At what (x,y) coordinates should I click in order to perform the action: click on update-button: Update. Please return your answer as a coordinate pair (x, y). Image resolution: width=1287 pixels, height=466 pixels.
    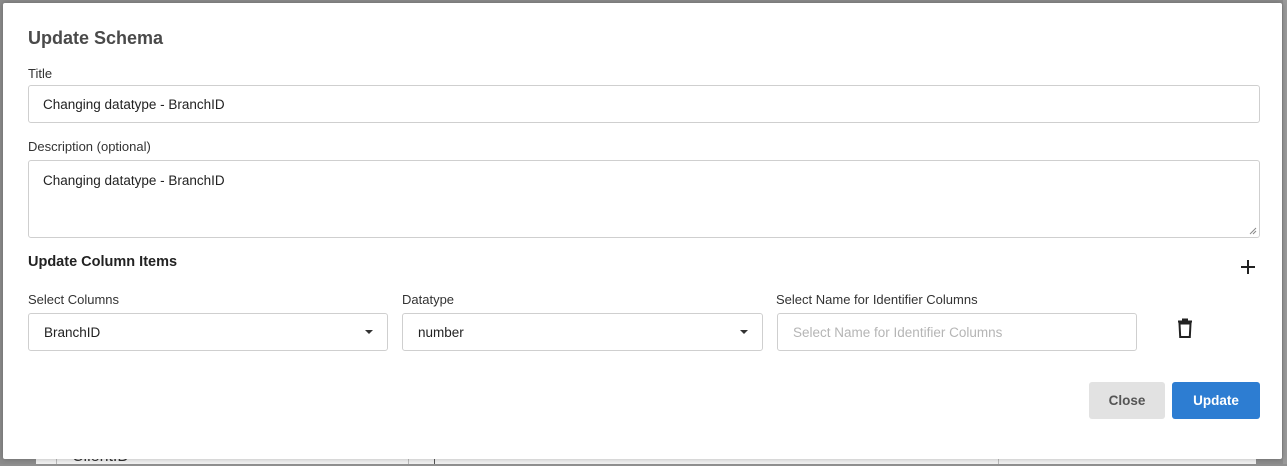
    Looking at the image, I should click on (1216, 400).